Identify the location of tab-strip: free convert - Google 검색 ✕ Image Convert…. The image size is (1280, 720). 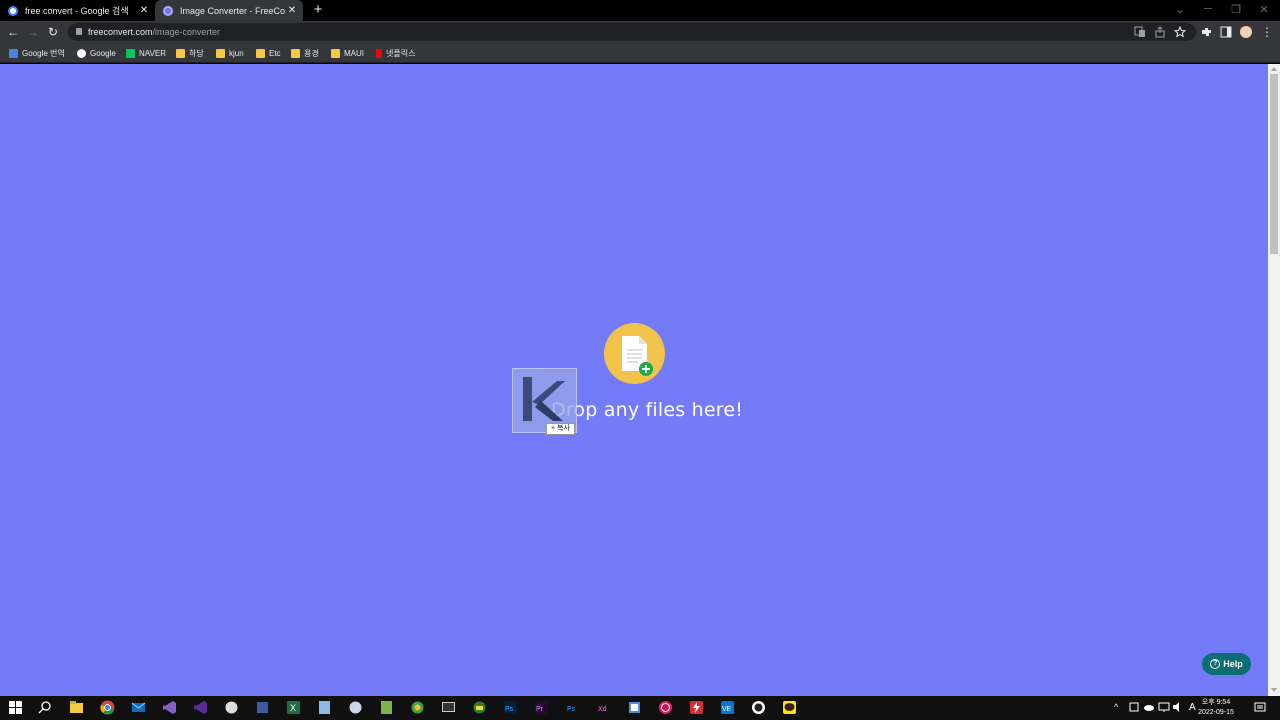
(640, 10).